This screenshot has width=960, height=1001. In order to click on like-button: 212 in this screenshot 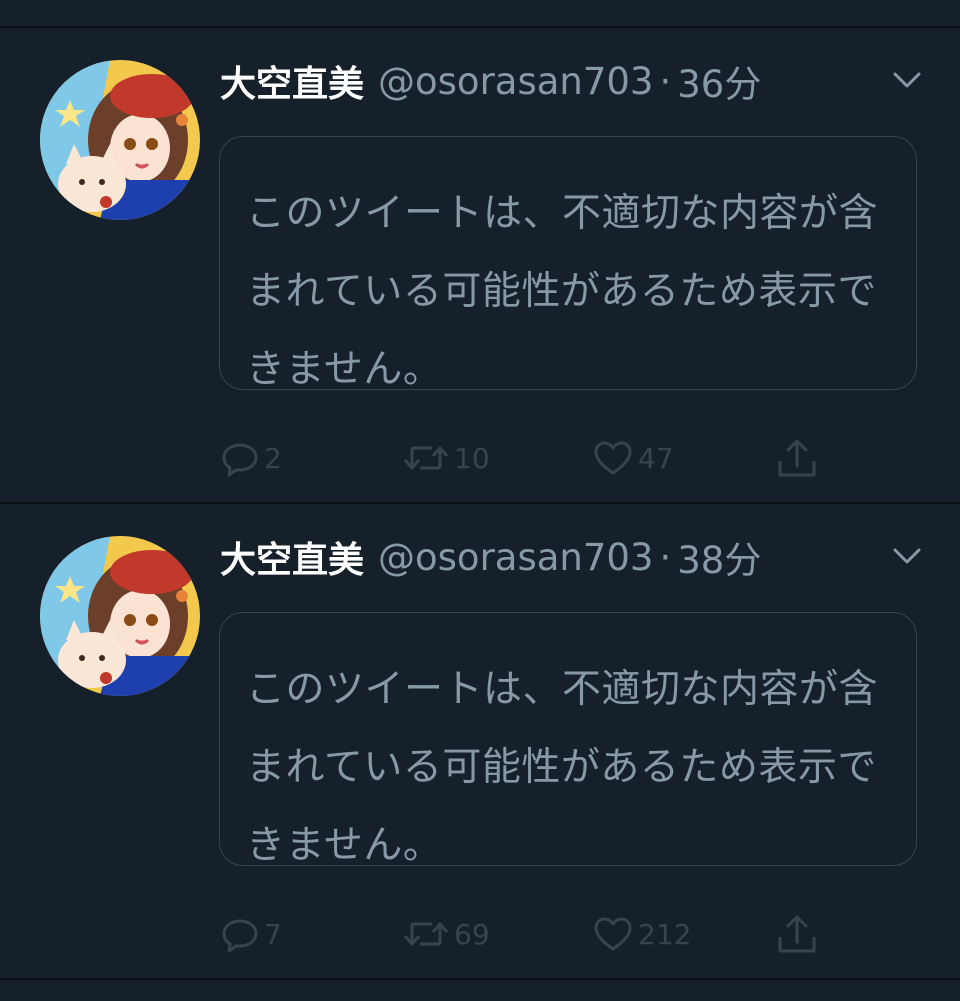, I will do `click(641, 934)`.